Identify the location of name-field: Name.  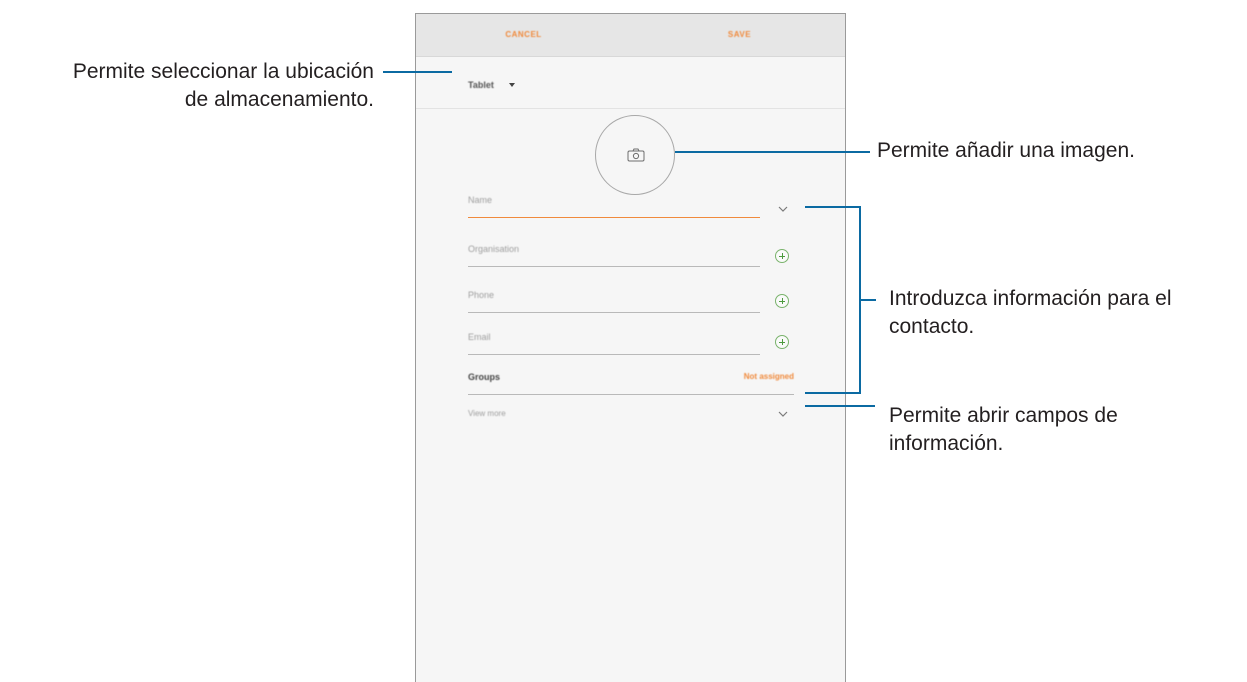
(614, 204).